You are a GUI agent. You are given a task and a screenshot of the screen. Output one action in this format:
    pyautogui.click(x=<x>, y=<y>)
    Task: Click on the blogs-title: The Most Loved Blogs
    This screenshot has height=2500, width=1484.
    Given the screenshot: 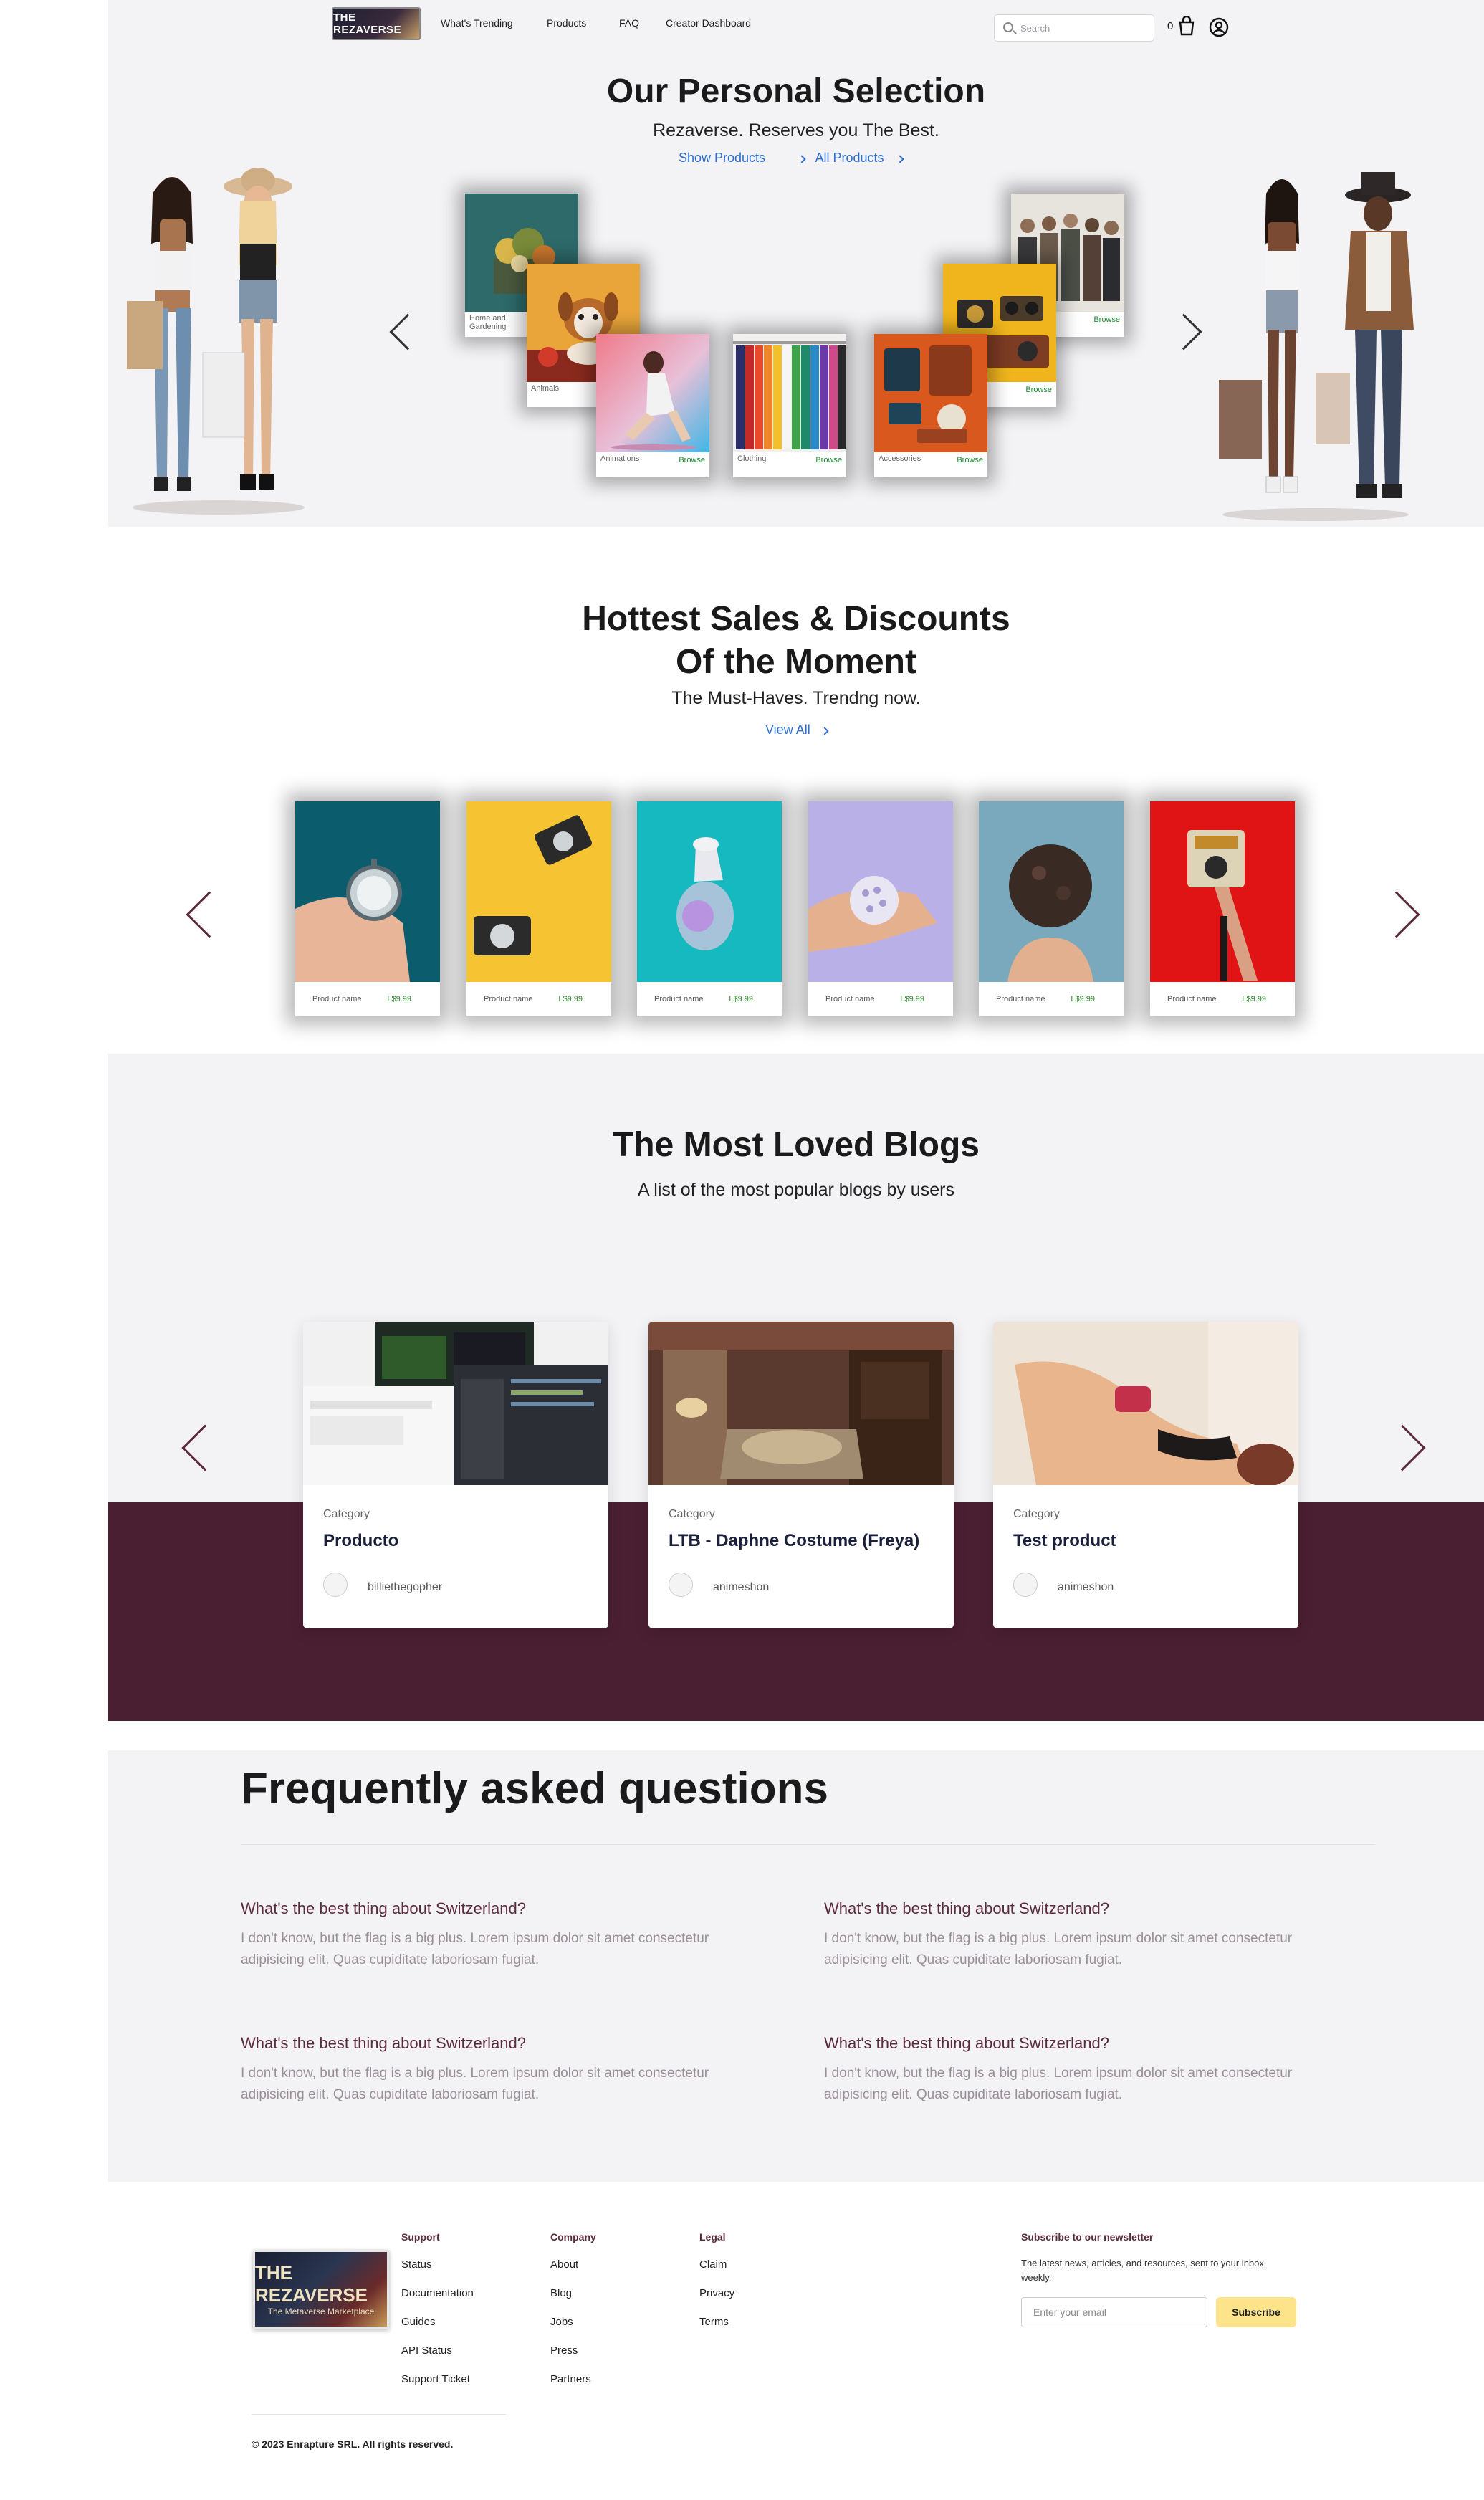 What is the action you would take?
    pyautogui.click(x=796, y=1145)
    